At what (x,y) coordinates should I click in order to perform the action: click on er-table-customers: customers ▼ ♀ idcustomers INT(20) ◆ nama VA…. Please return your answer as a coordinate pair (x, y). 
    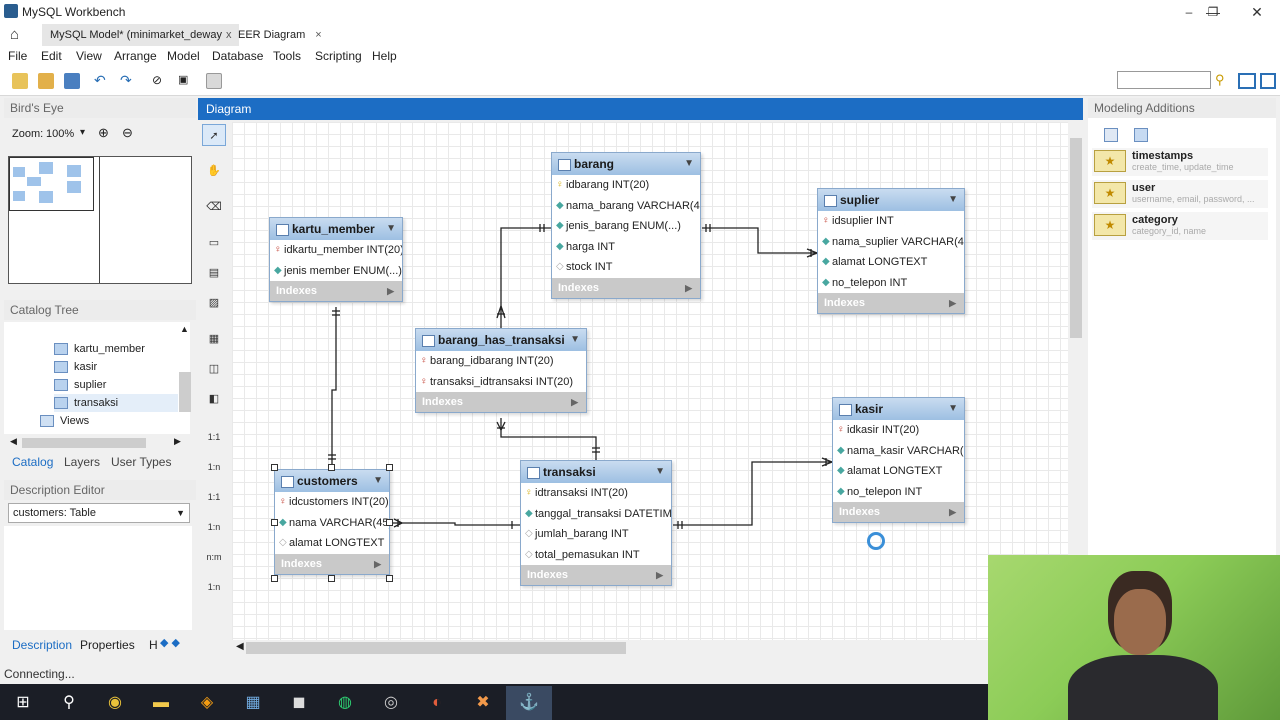
    Looking at the image, I should click on (332, 522).